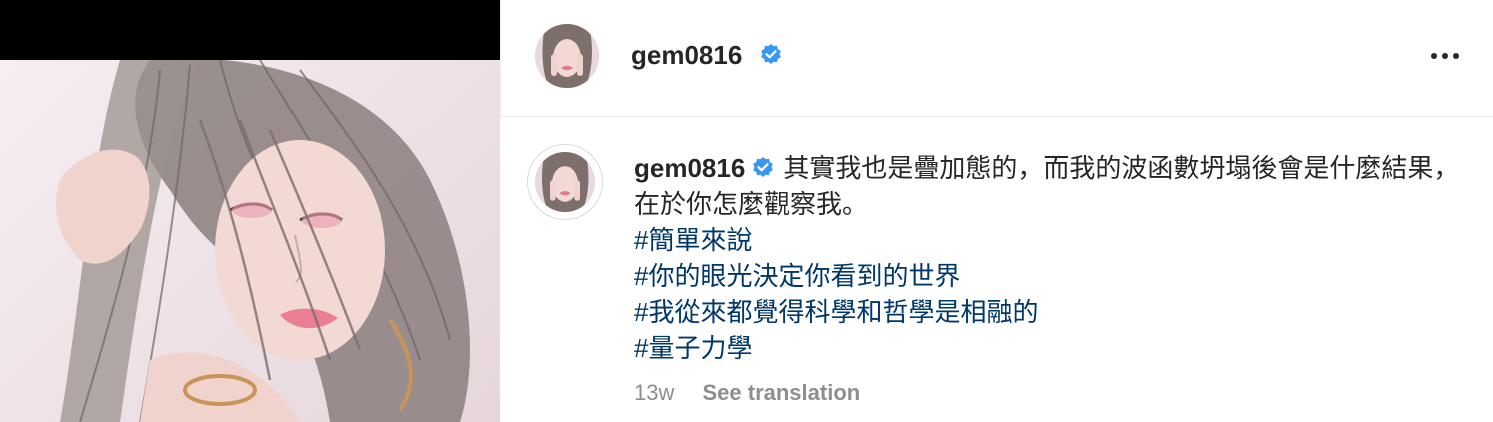 The height and width of the screenshot is (422, 1493). I want to click on caption-meta: 13w See translation, so click(747, 393).